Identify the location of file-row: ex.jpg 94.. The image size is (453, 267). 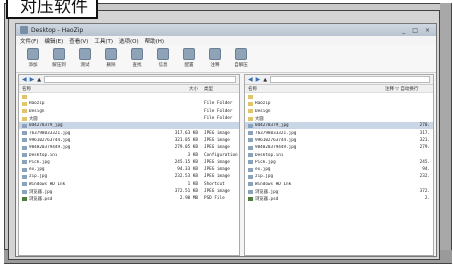
(339, 169).